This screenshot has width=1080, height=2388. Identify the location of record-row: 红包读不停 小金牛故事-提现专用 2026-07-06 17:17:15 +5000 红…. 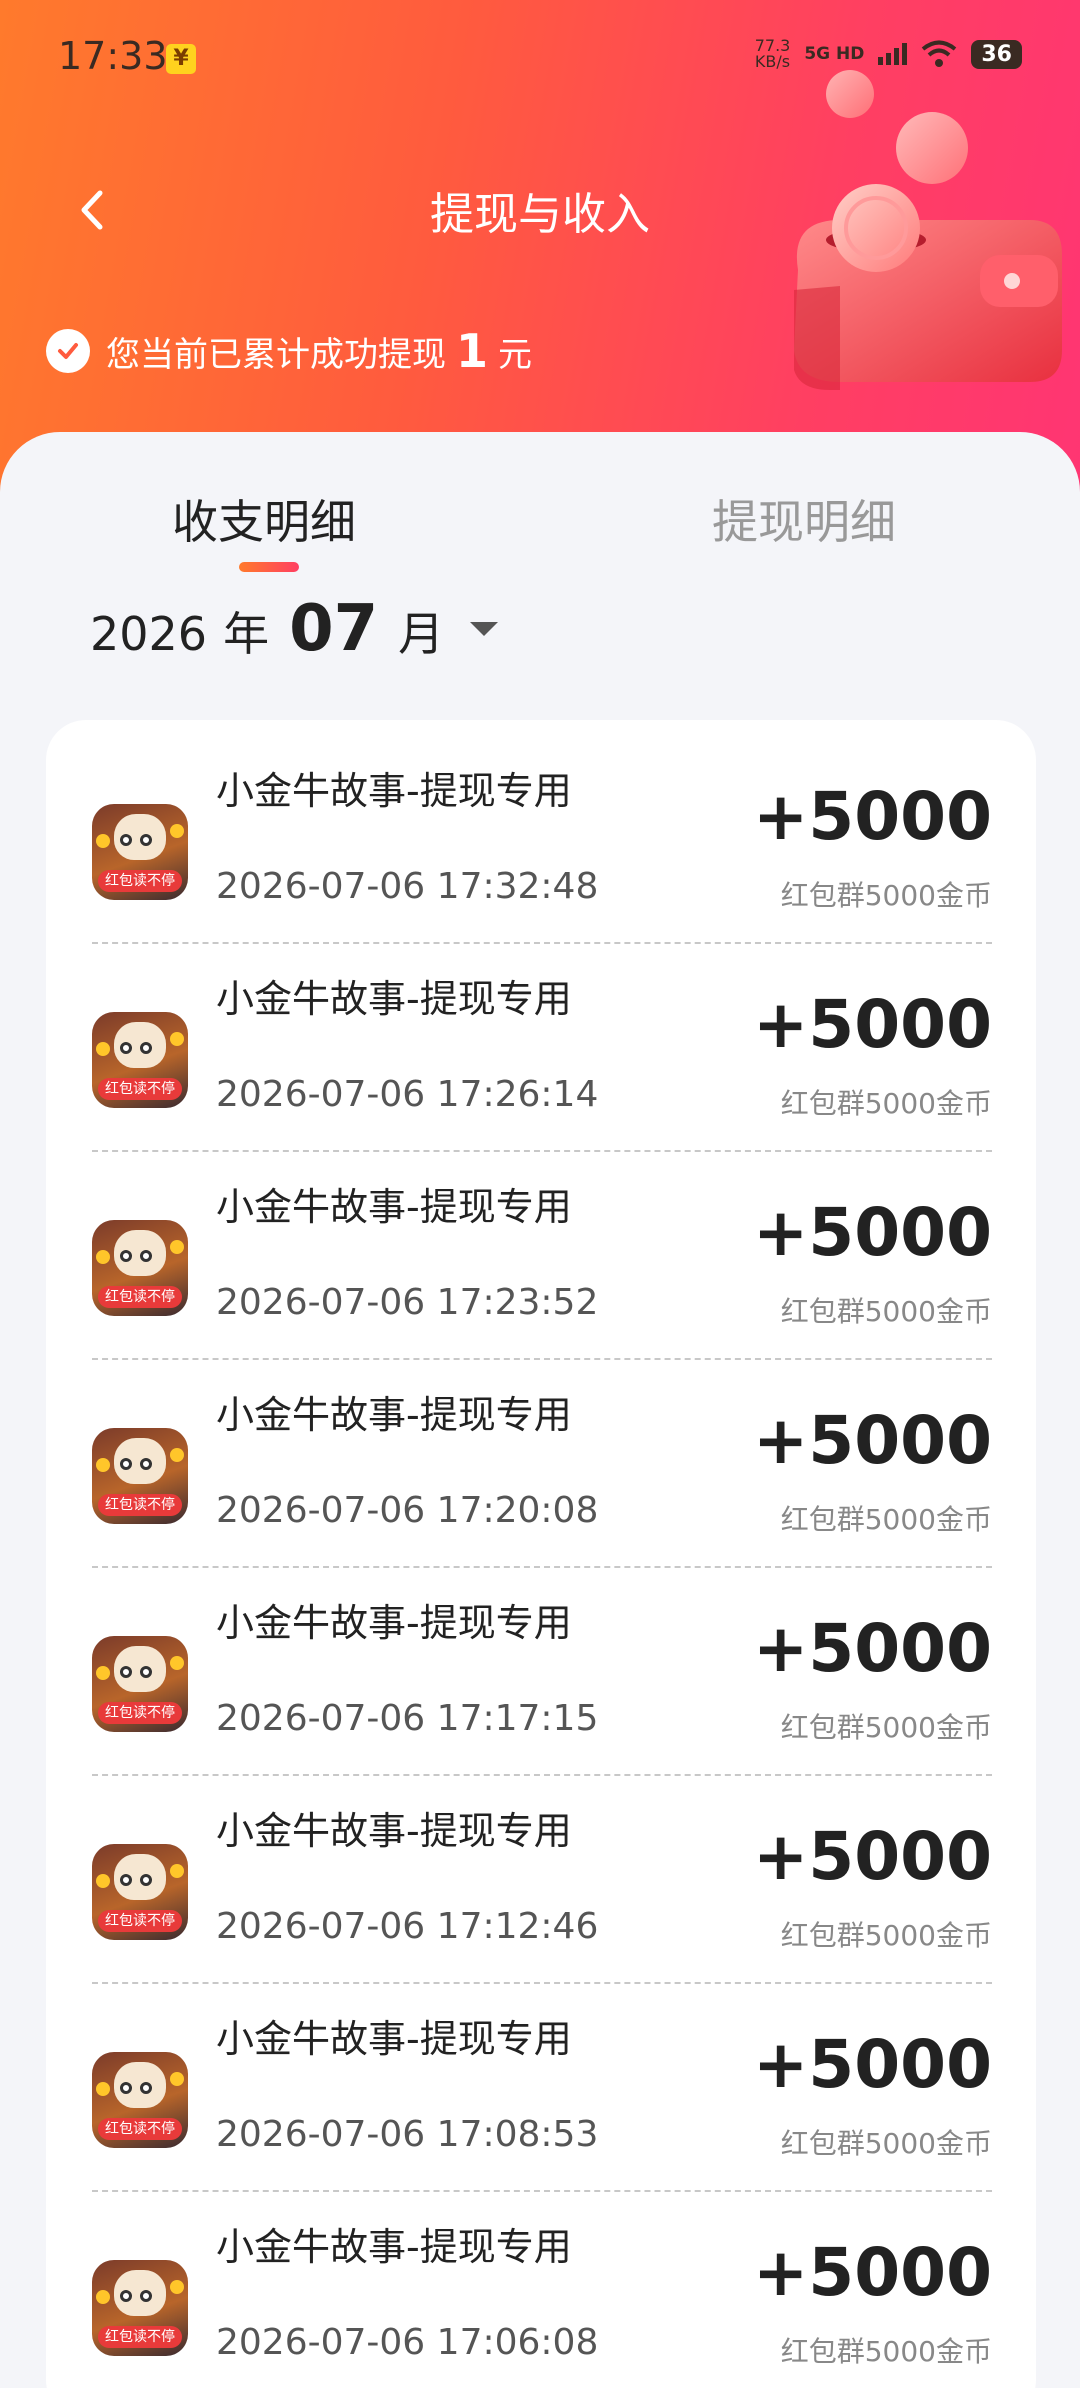
(542, 1672).